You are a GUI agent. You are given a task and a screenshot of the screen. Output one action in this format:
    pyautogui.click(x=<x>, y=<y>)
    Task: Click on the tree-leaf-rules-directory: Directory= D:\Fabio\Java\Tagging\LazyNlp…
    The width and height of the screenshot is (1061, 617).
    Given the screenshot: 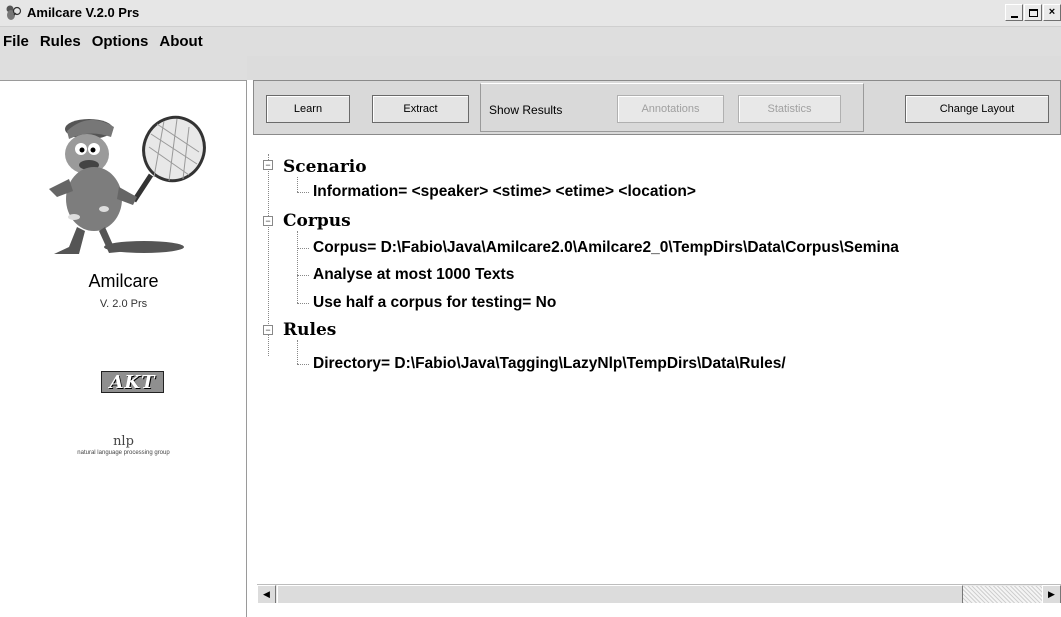 What is the action you would take?
    pyautogui.click(x=549, y=364)
    